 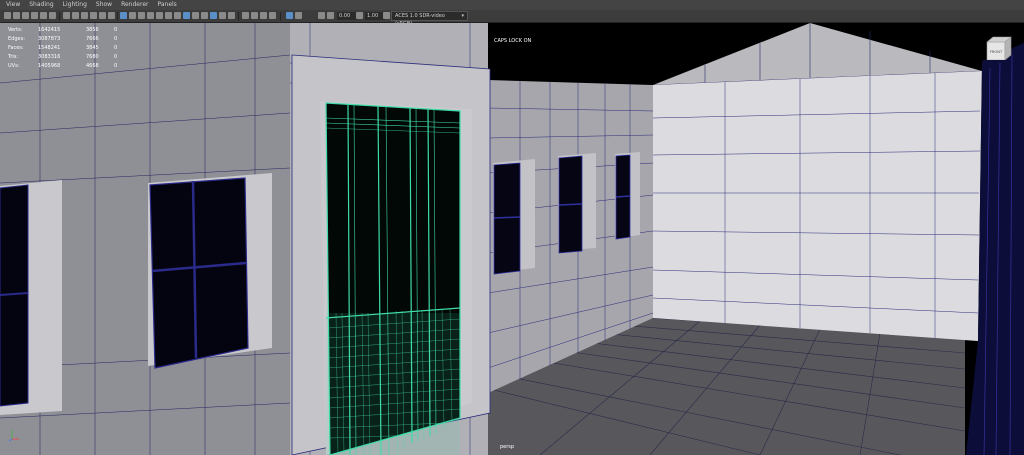 What do you see at coordinates (186, 15) in the screenshot?
I see `use-all-lights-icon` at bounding box center [186, 15].